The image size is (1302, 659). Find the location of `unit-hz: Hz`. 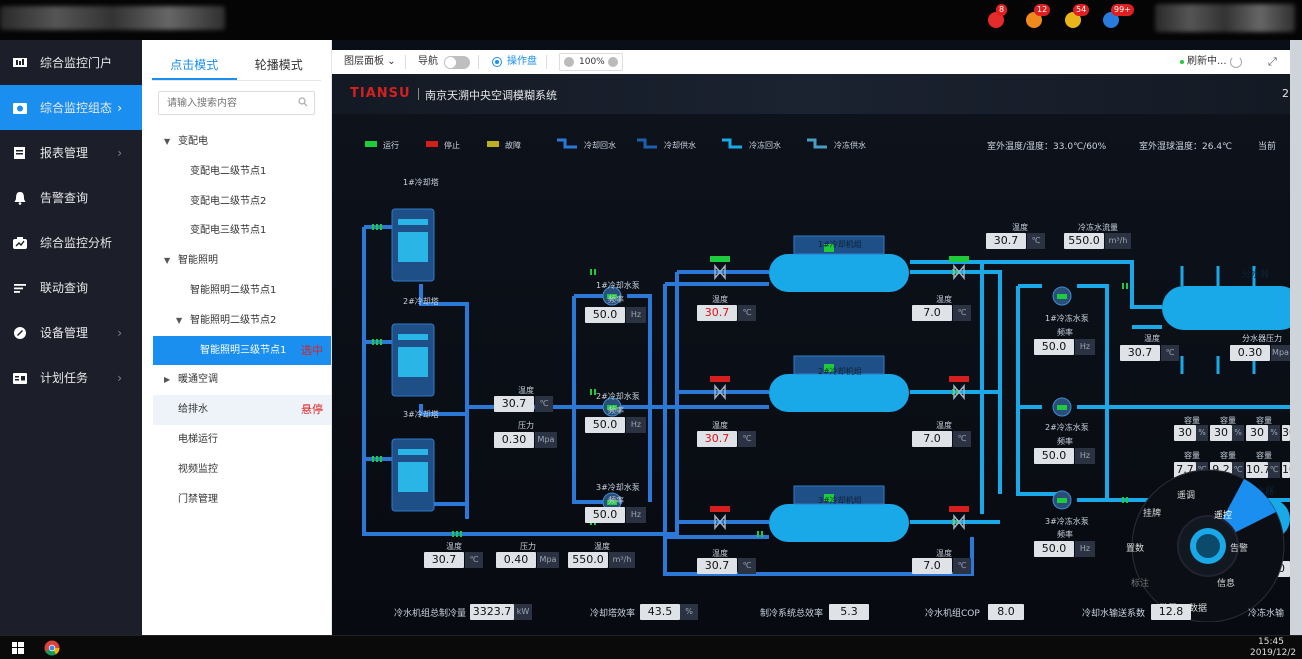

unit-hz: Hz is located at coordinates (1085, 347).